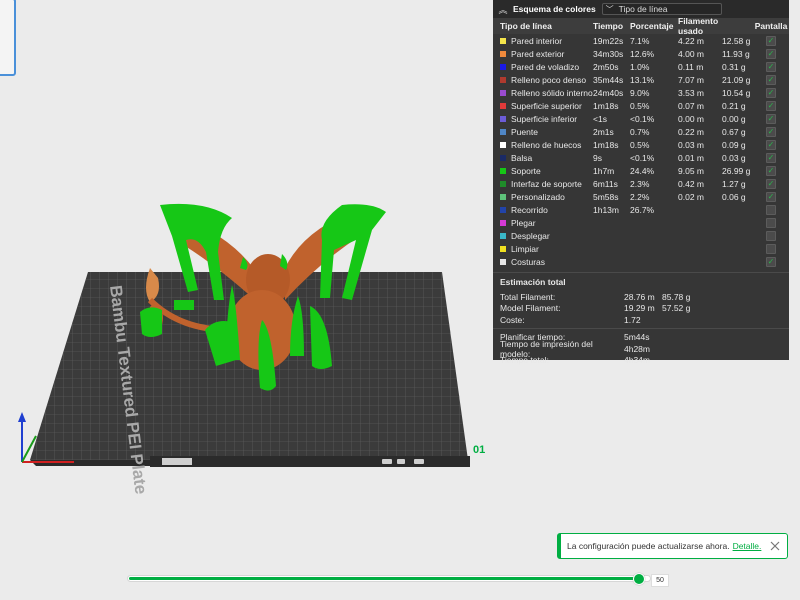 This screenshot has height=600, width=800. Describe the element at coordinates (691, 196) in the screenshot. I see `line-length: 0.02 m` at that location.